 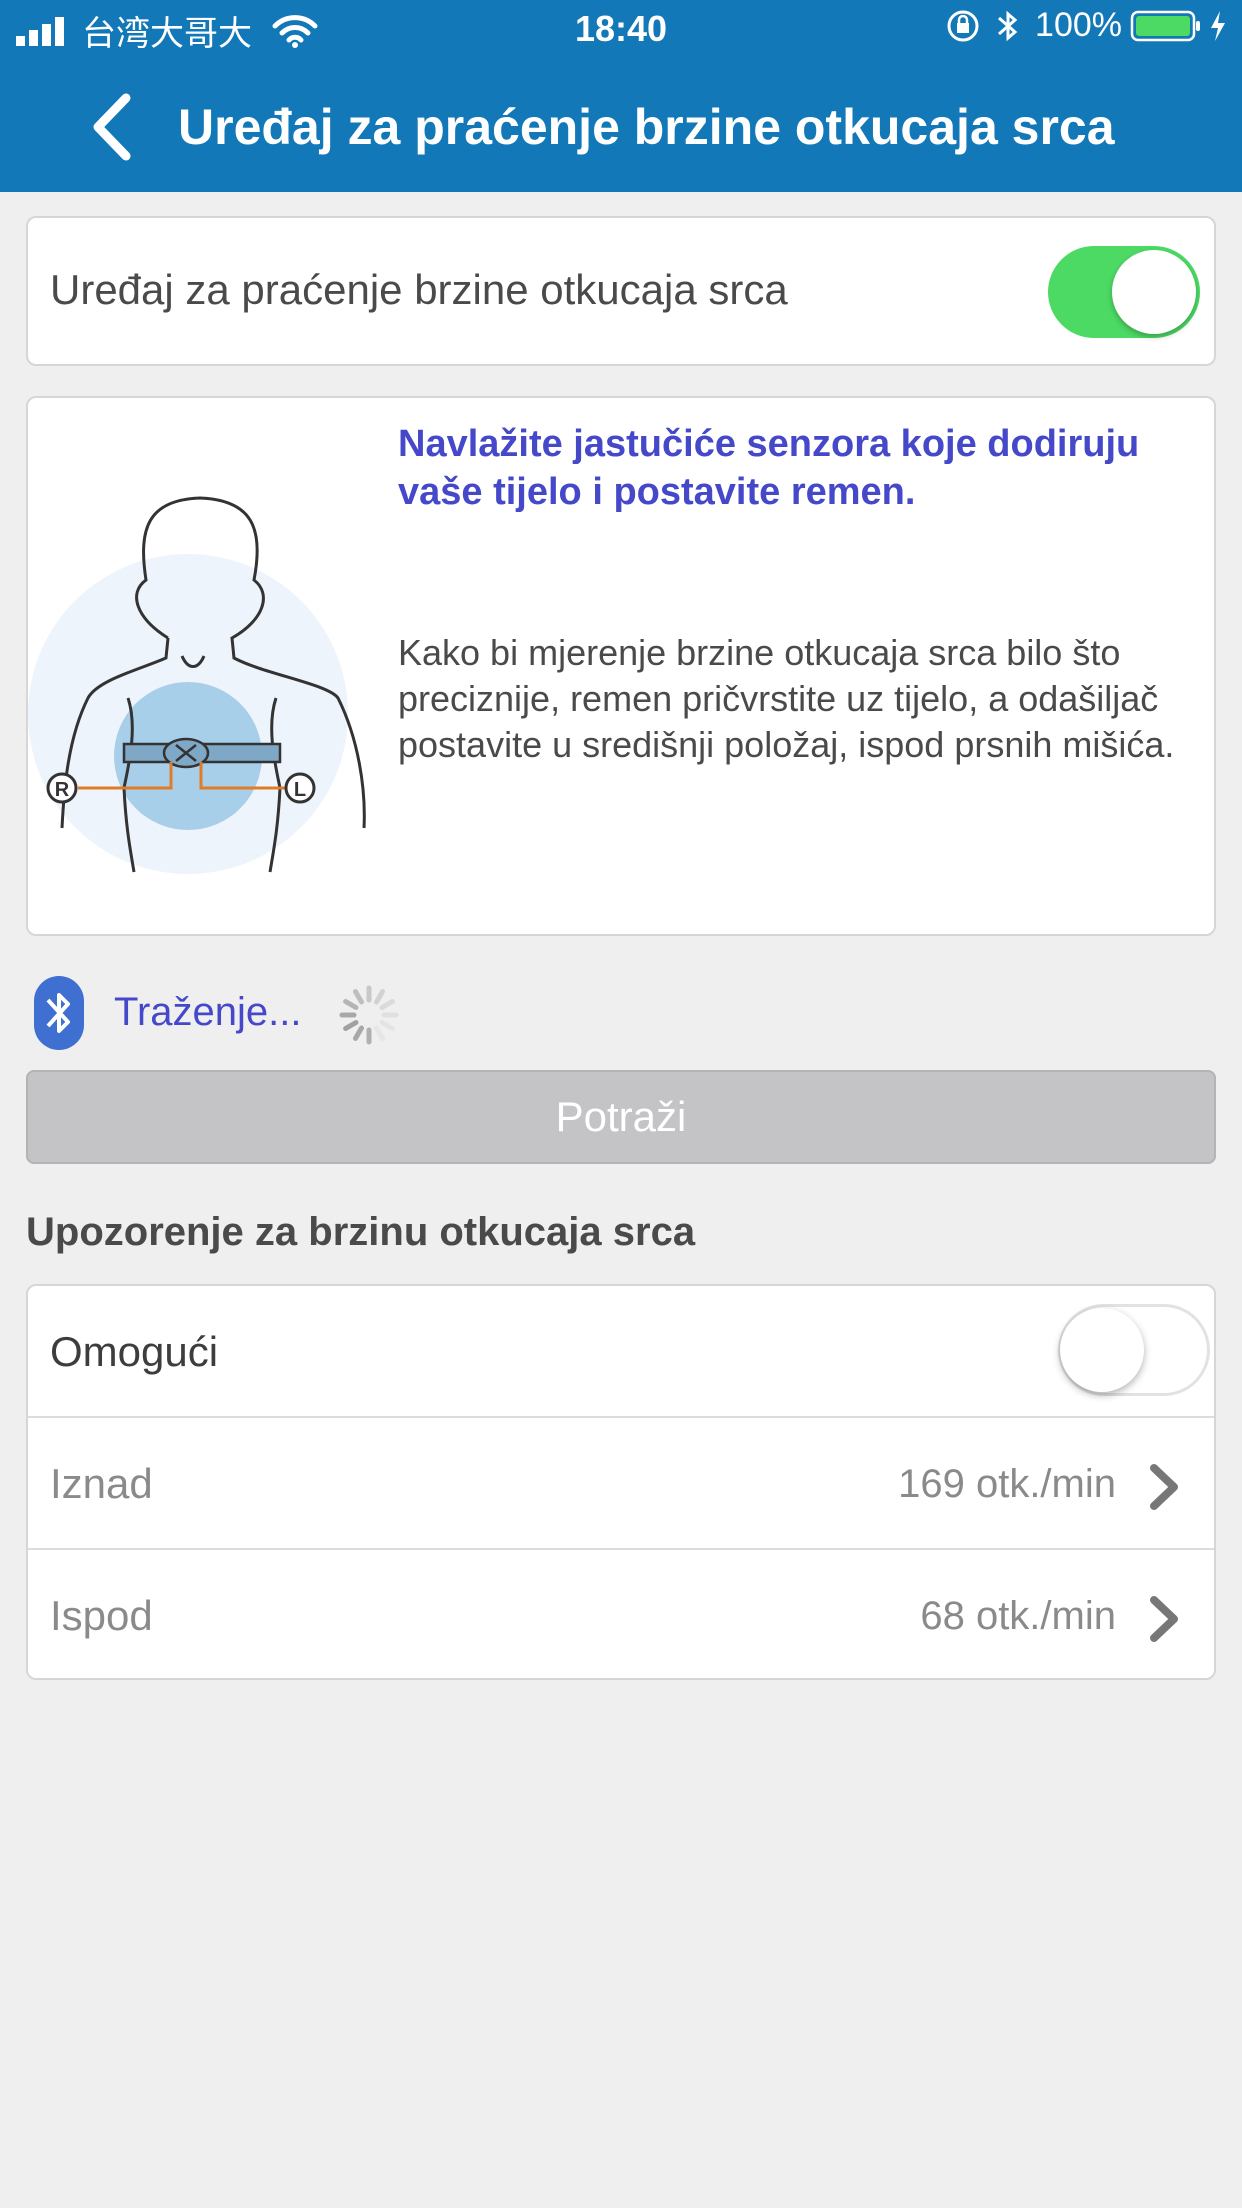 I want to click on alert-above-value: 169 otk./min, so click(x=1007, y=1484).